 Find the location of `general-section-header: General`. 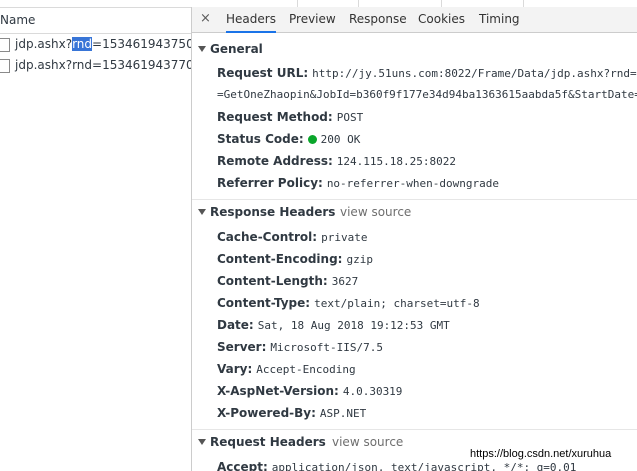

general-section-header: General is located at coordinates (227, 49).